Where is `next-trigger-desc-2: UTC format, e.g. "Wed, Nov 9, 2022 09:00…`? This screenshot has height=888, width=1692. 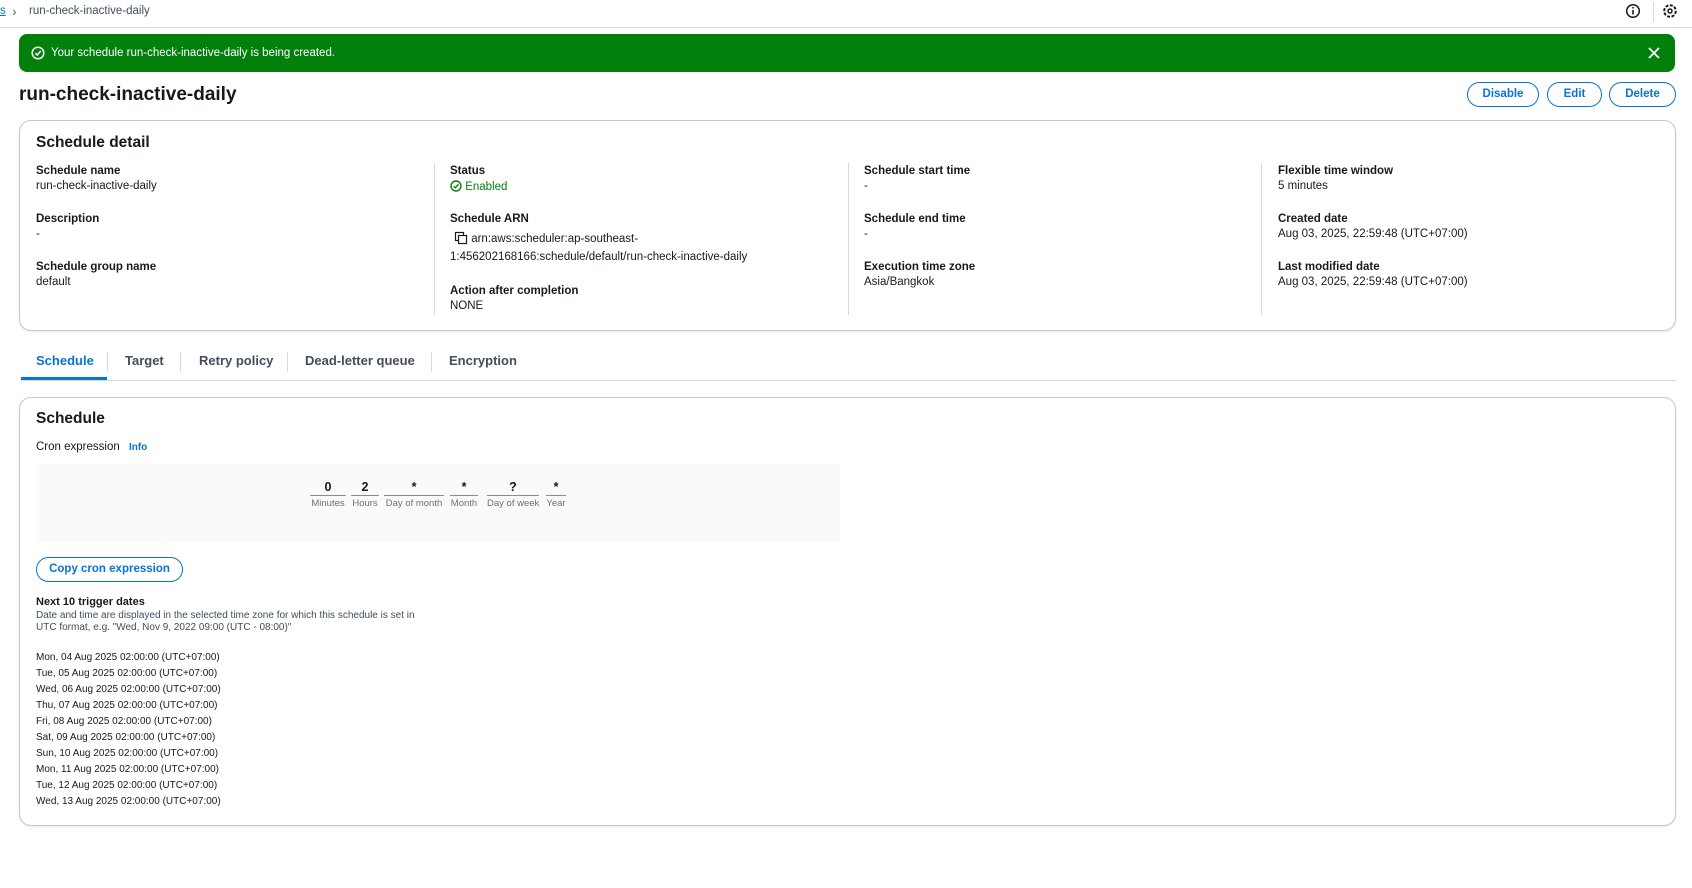
next-trigger-desc-2: UTC format, e.g. "Wed, Nov 9, 2022 09:00… is located at coordinates (164, 627).